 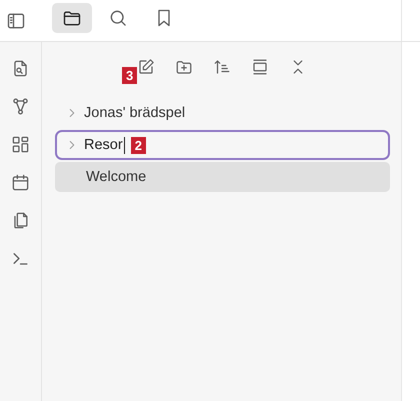 What do you see at coordinates (259, 67) in the screenshot?
I see `collapse-view-icon` at bounding box center [259, 67].